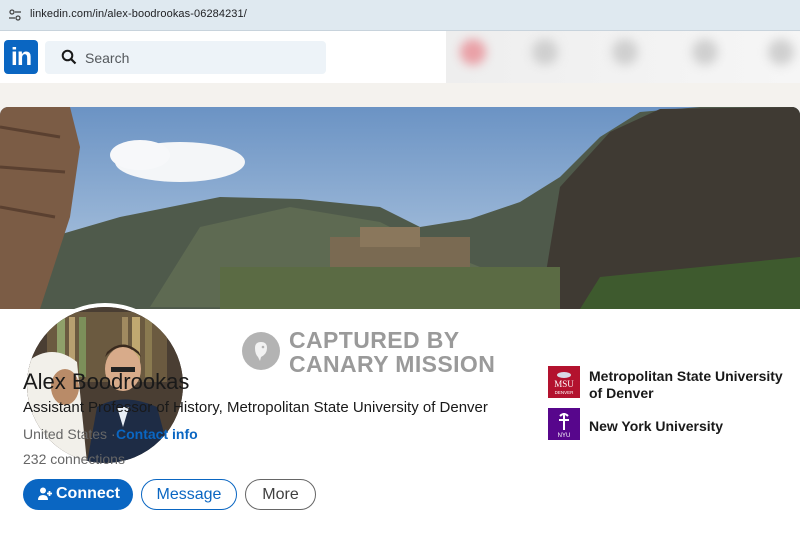  I want to click on watermark-line2: CANARY MISSION, so click(392, 364).